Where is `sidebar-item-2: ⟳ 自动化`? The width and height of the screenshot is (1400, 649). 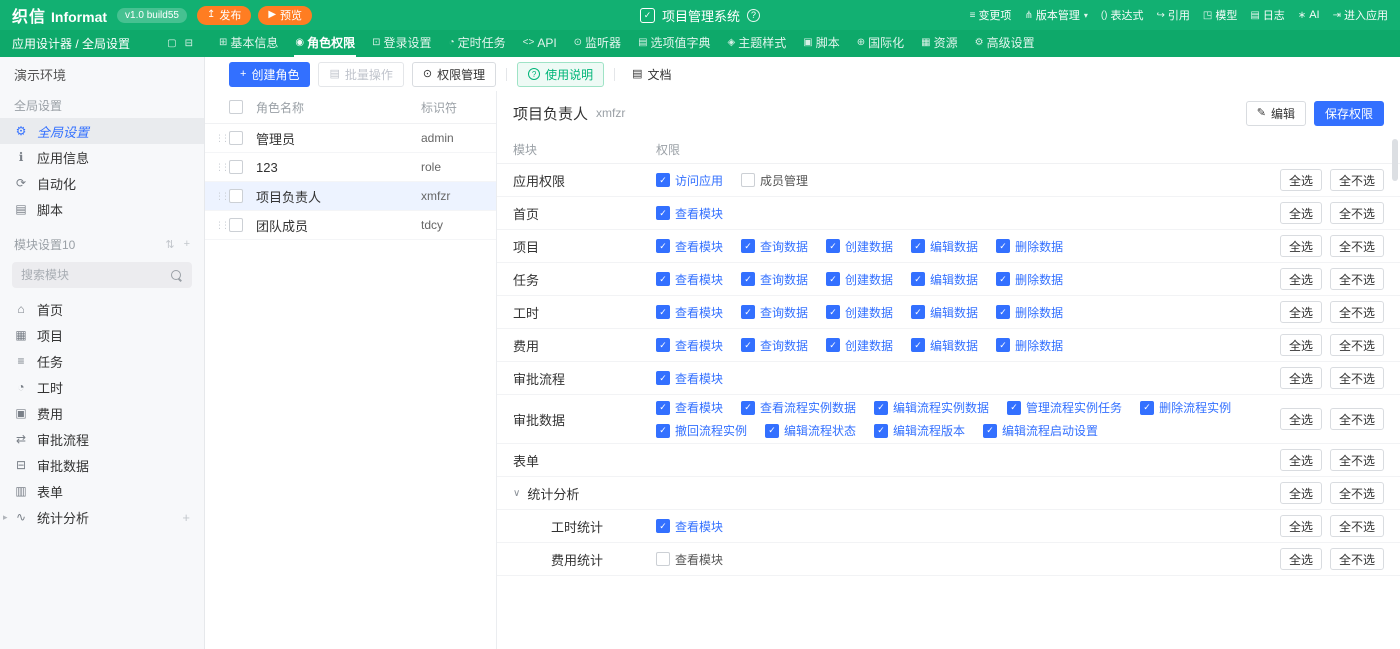 sidebar-item-2: ⟳ 自动化 is located at coordinates (102, 183).